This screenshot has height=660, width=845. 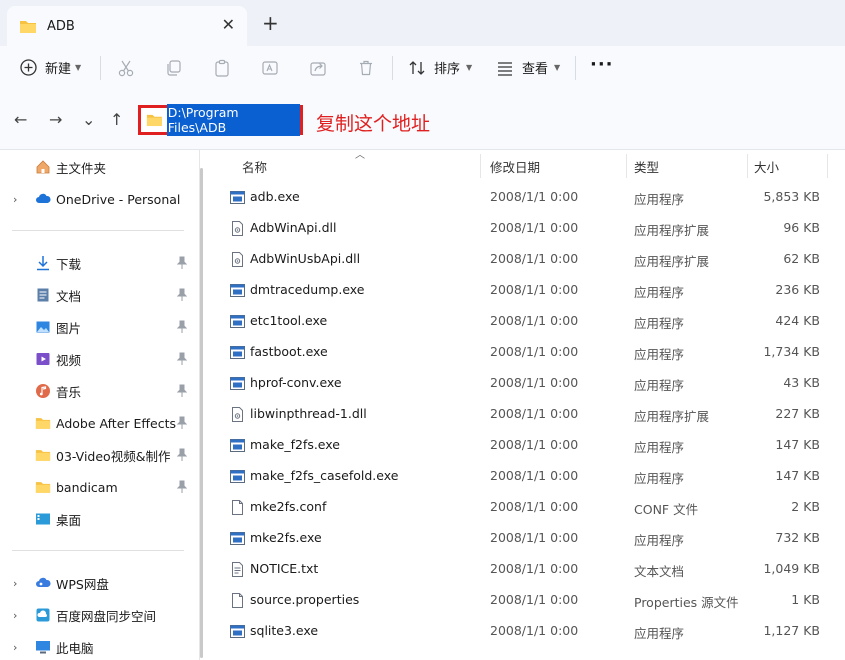 What do you see at coordinates (797, 289) in the screenshot?
I see `file-size: 236 KB` at bounding box center [797, 289].